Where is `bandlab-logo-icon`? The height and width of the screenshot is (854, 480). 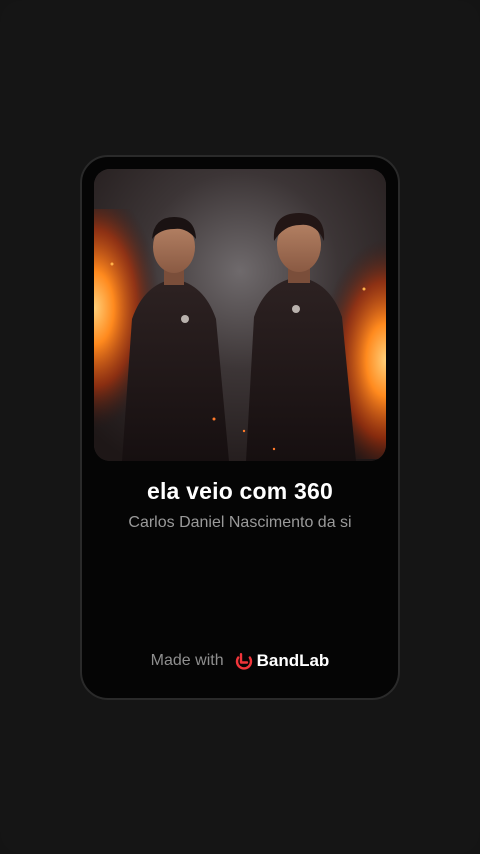 bandlab-logo-icon is located at coordinates (244, 661).